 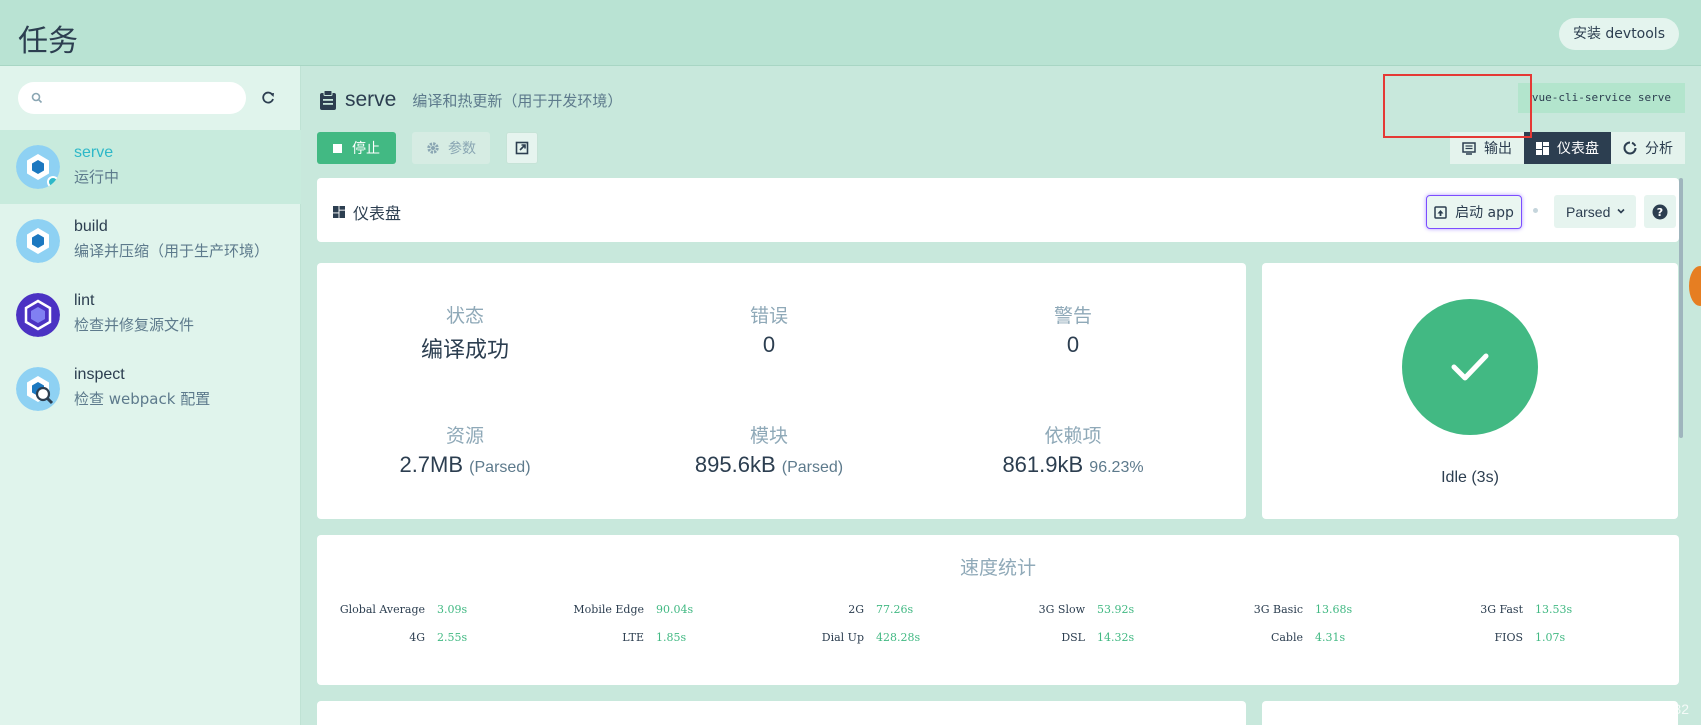 What do you see at coordinates (417, 637) in the screenshot?
I see `speed-name: 4G` at bounding box center [417, 637].